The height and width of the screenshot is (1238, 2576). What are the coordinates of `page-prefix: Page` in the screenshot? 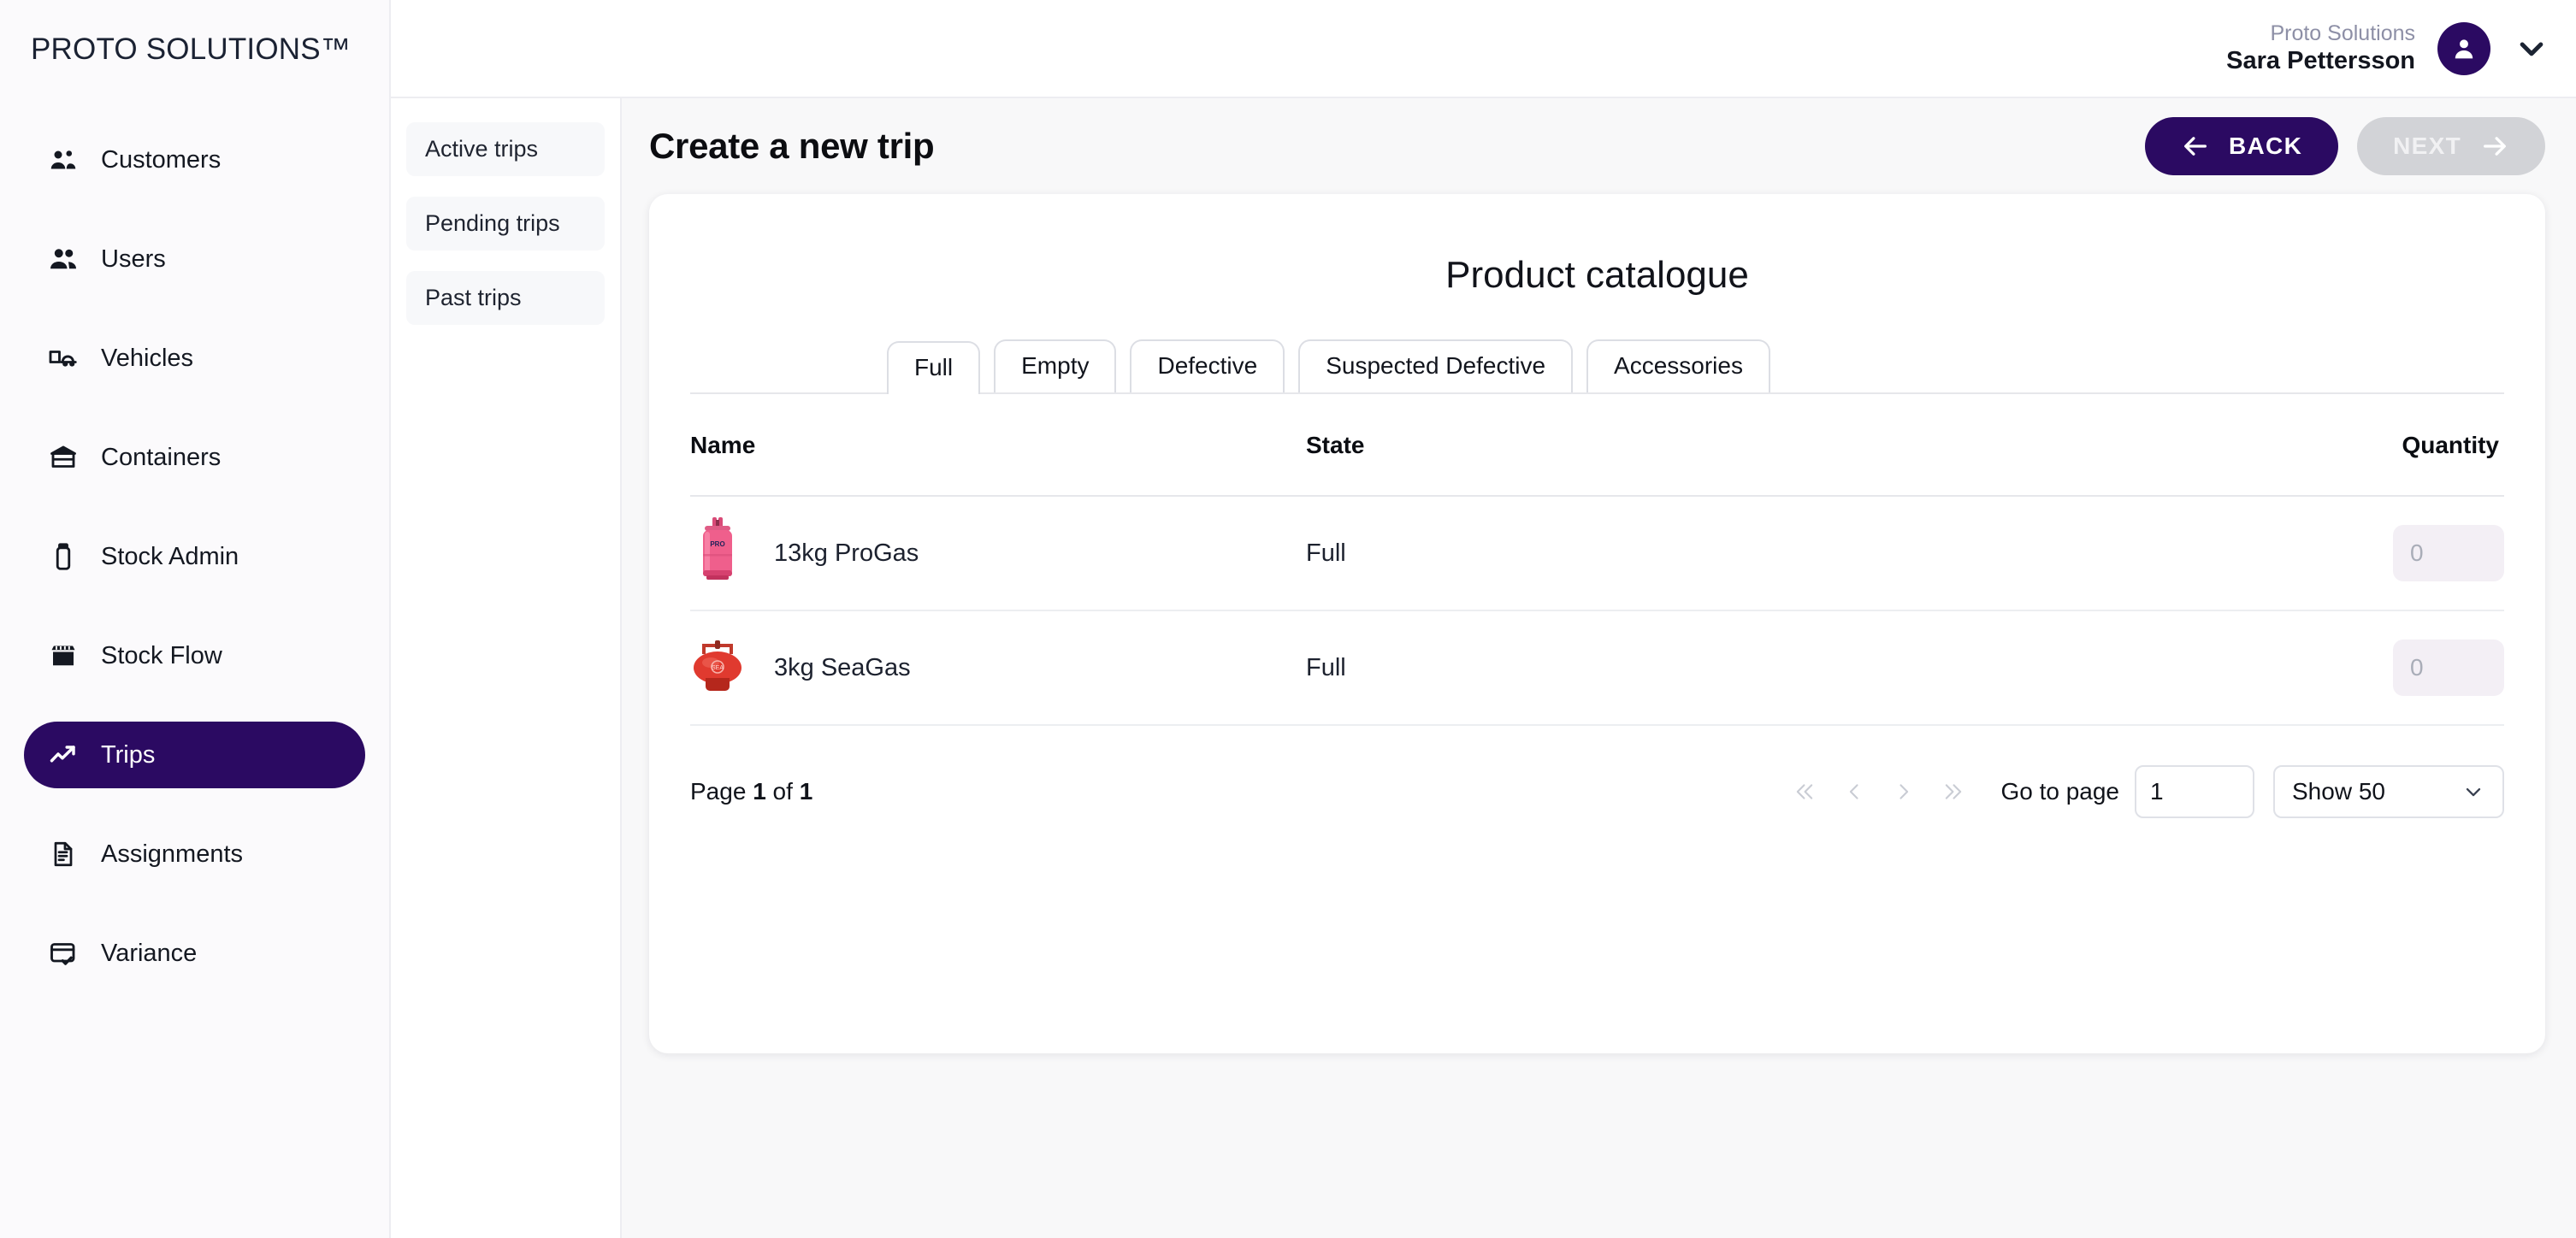 It's located at (718, 791).